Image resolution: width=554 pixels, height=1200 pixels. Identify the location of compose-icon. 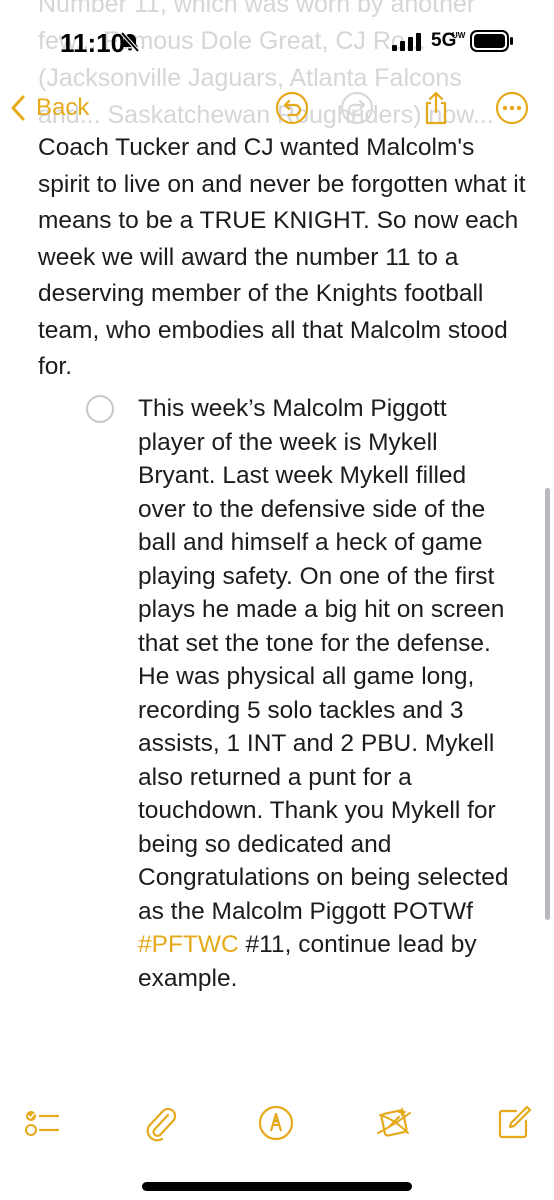
(514, 1123).